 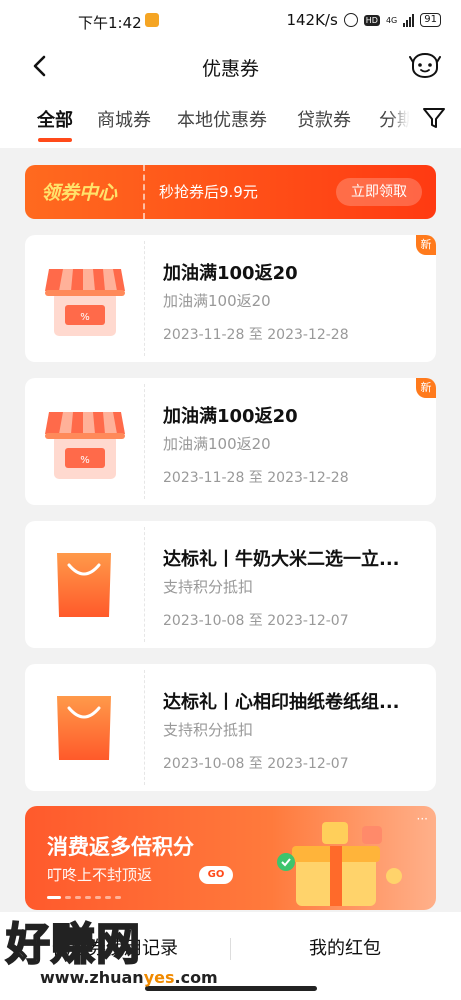 I want to click on hd-icon: HD, so click(x=371, y=20).